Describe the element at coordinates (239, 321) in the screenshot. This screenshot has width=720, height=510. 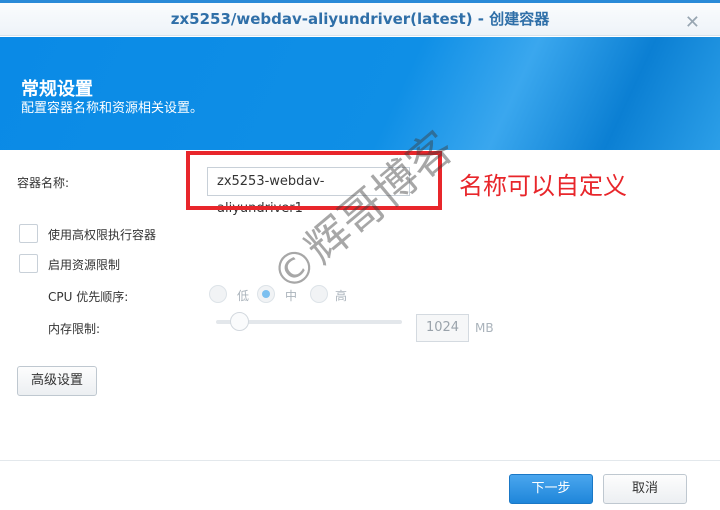
I see `memory-slider-thumb` at that location.